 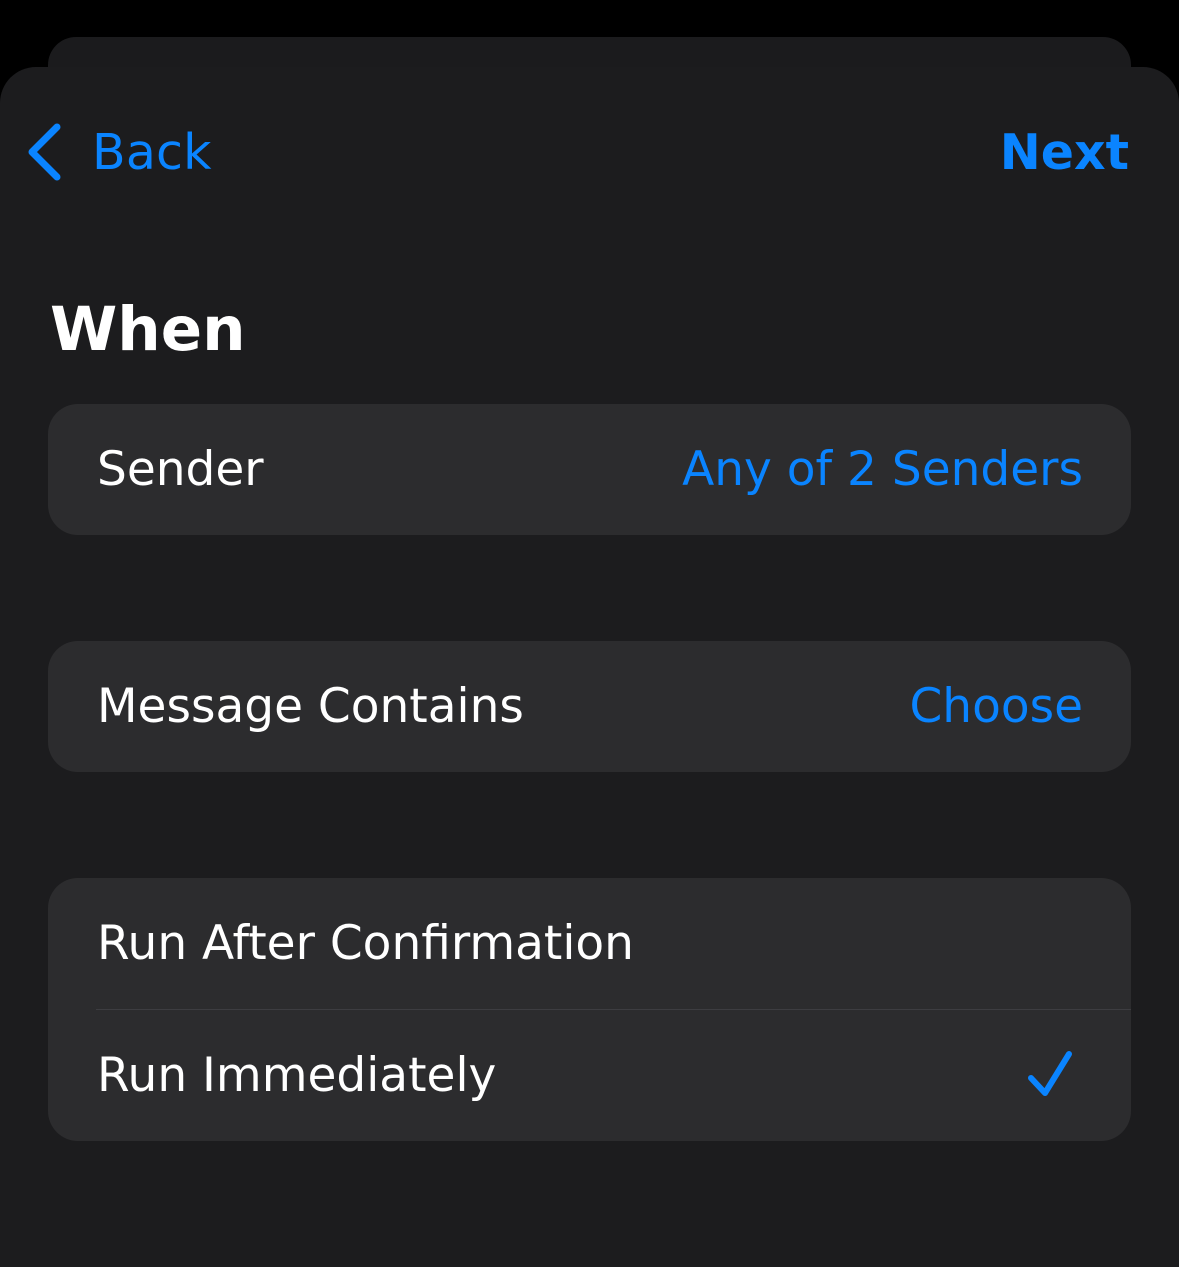 I want to click on run-option-row: Run After Confirmation, so click(x=589, y=943).